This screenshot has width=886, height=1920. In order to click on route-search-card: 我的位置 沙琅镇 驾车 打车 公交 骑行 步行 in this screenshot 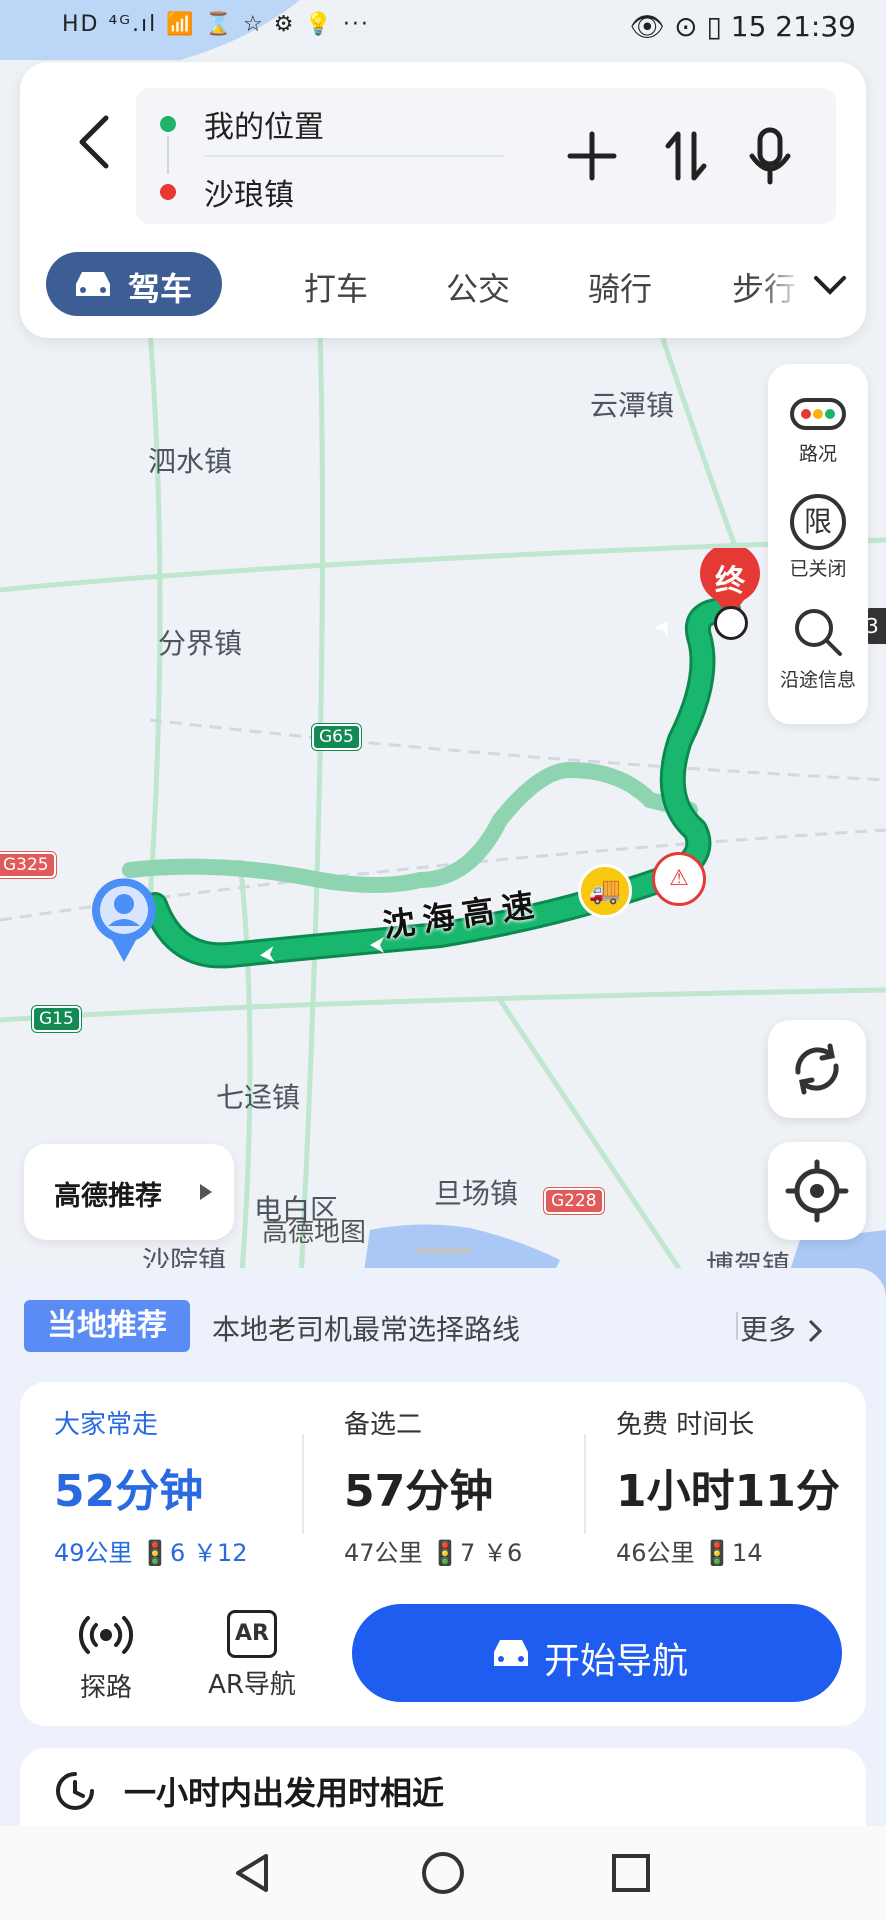, I will do `click(443, 200)`.